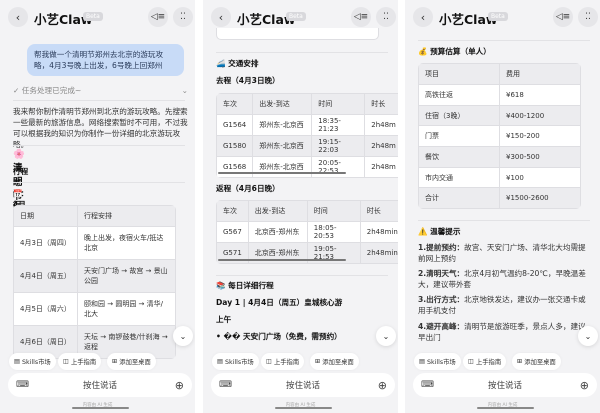  Describe the element at coordinates (105, 60) in the screenshot. I see `user-message-bubble: 帮我做一个清明节郑州去北京的游玩攻略，4月3号晚上出发，6号晚上回郑州` at that location.